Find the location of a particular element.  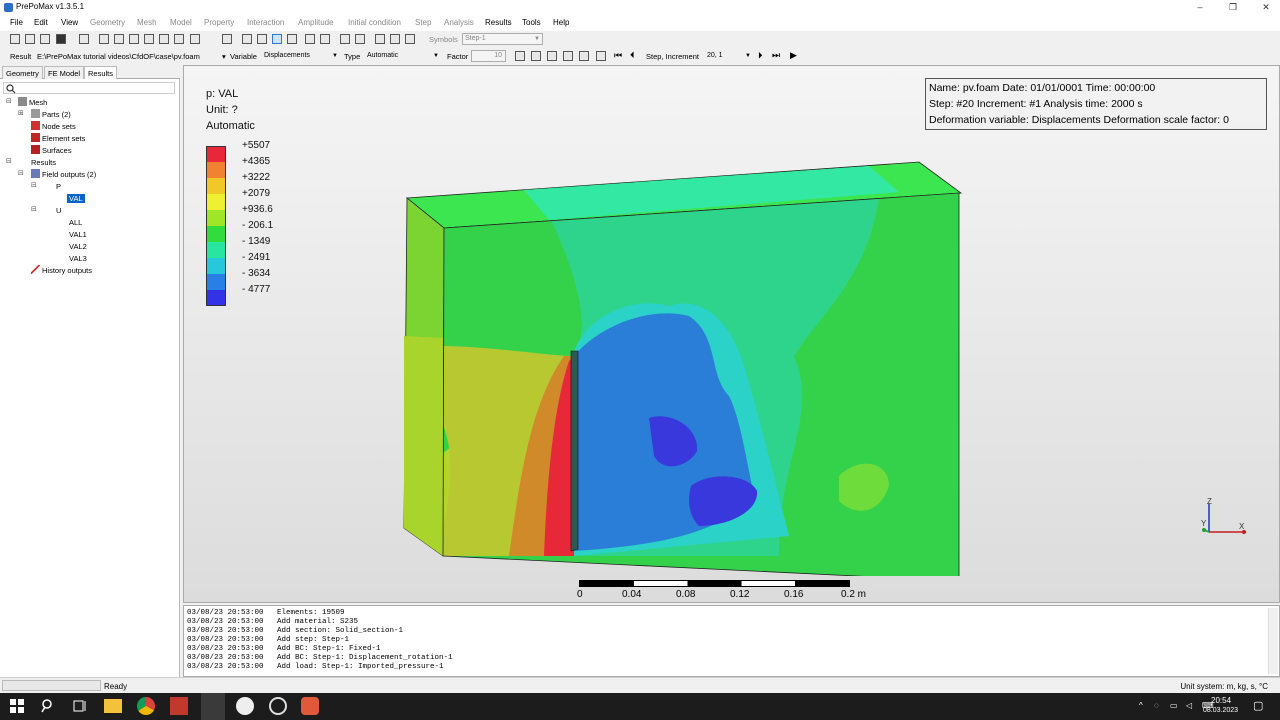

clock-time: 20:54 is located at coordinates (1221, 700).